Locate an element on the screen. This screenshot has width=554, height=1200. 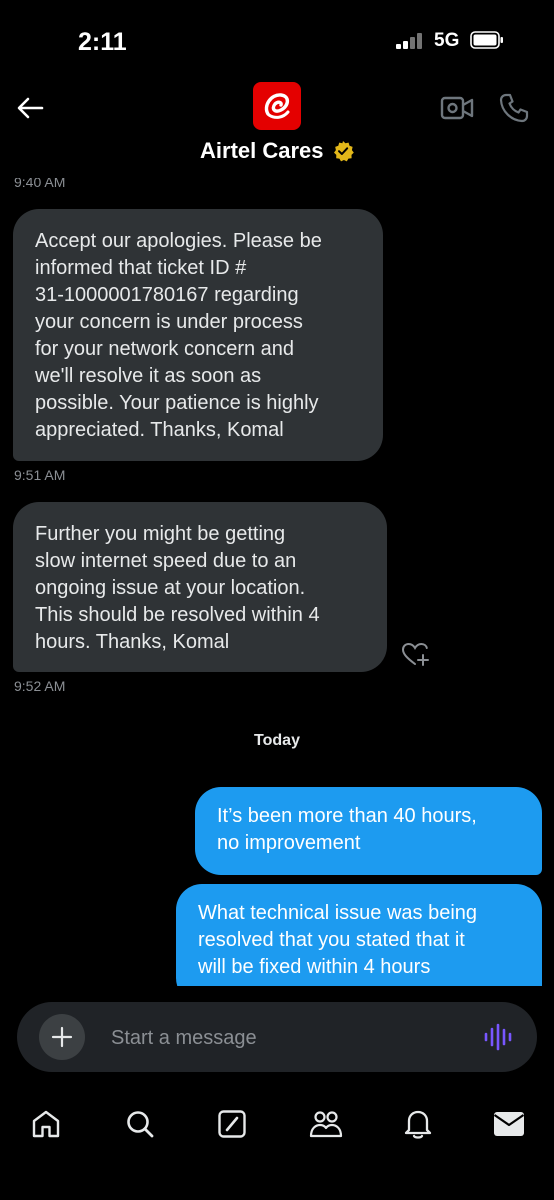
search-icon is located at coordinates (140, 1124).